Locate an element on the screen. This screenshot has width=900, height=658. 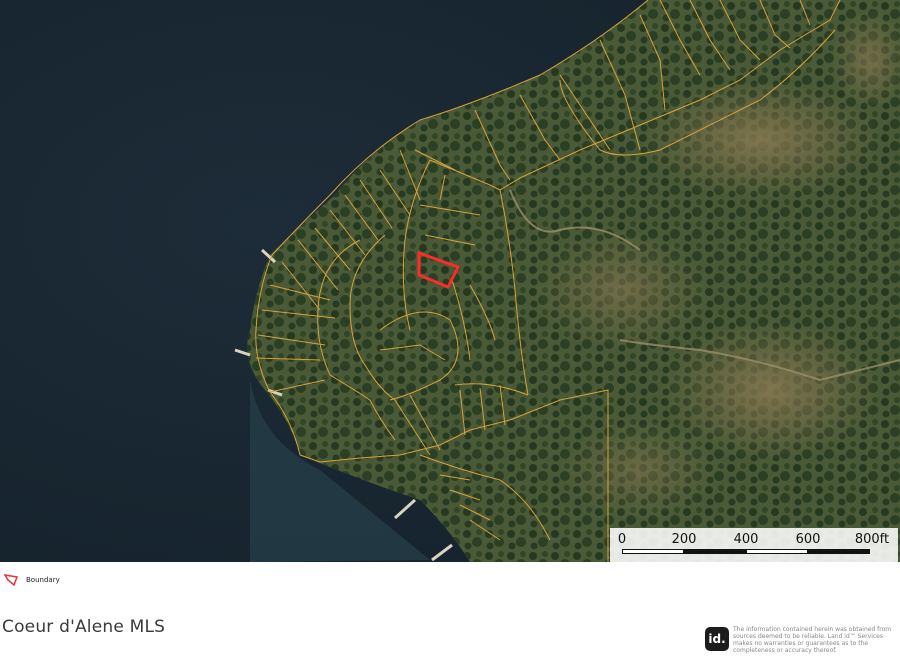
map-legend: Boundary is located at coordinates (32, 580).